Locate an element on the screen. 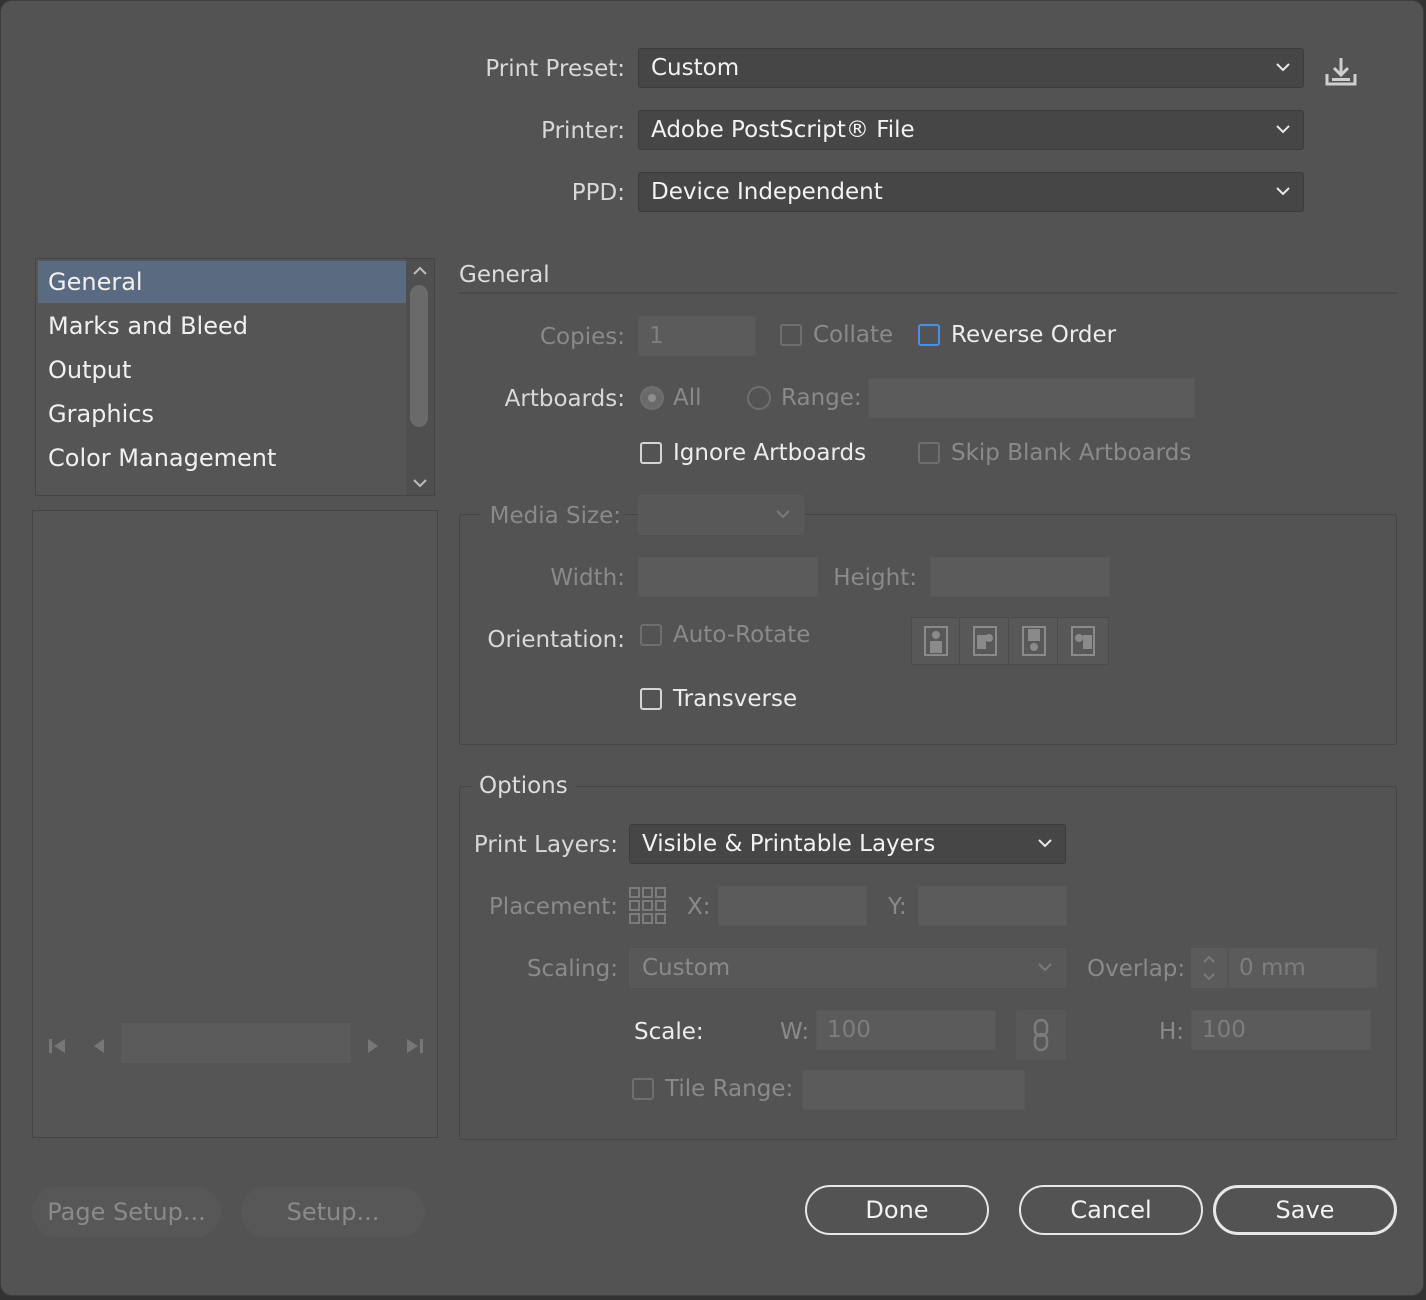  scaling-label: Scaling: is located at coordinates (572, 969).